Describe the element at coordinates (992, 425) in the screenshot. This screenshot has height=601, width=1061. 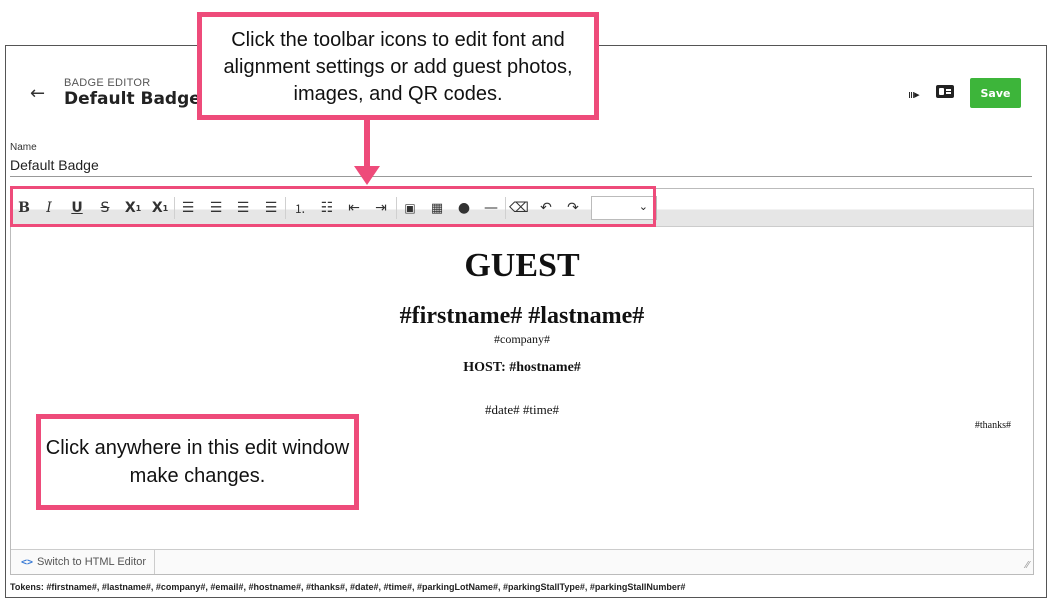
I see `badge-thanks: #thanks#` at that location.